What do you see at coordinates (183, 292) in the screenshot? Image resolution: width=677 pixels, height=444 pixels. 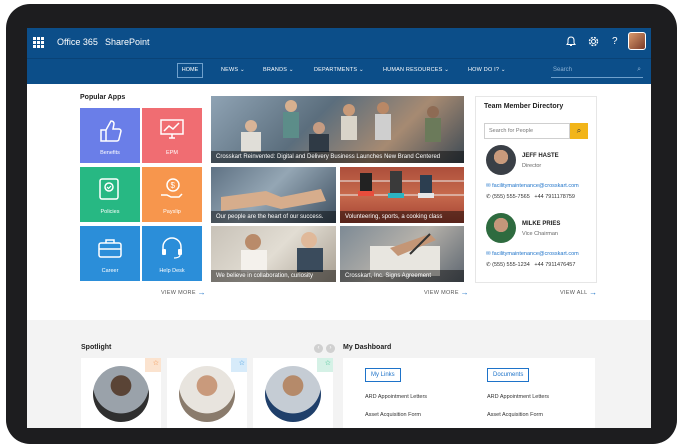 I see `apps-view-more-link: VIEW MORE →` at bounding box center [183, 292].